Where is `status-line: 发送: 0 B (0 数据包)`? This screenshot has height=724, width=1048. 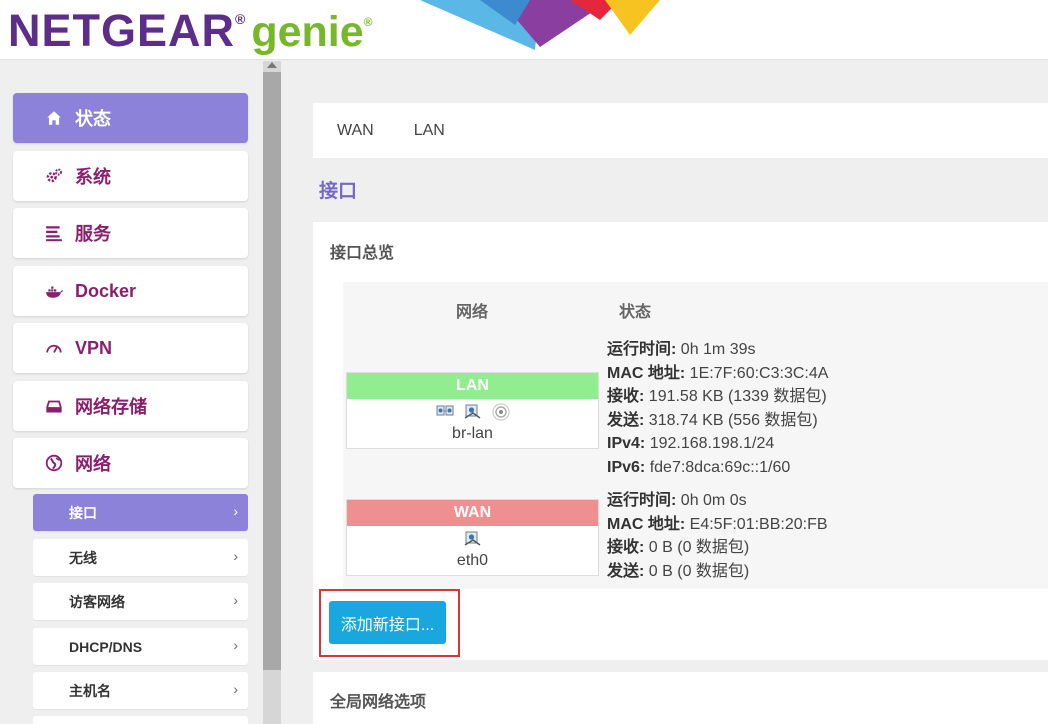 status-line: 发送: 0 B (0 数据包) is located at coordinates (717, 572).